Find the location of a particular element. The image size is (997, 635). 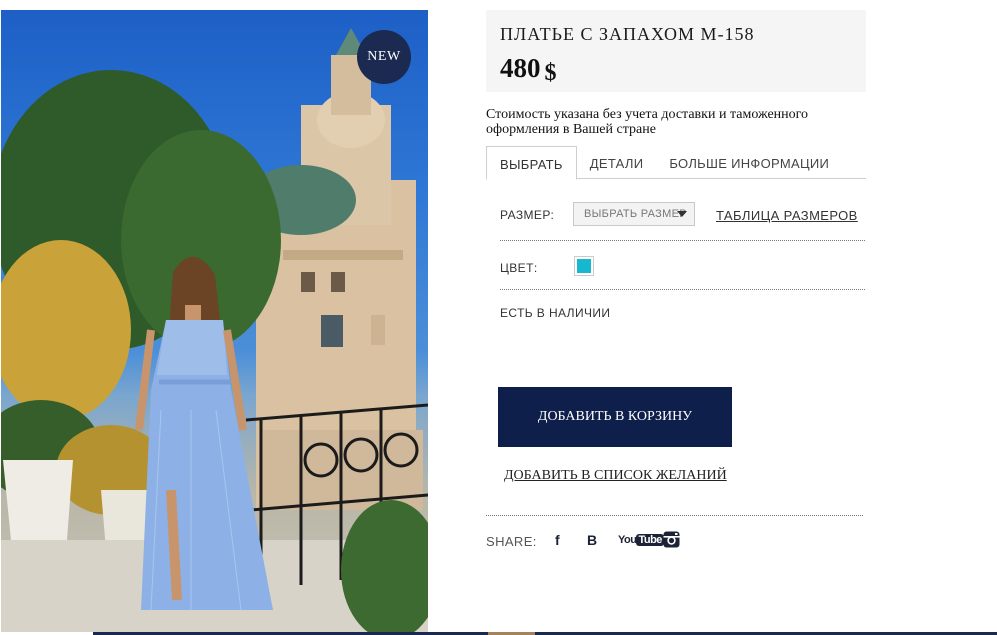

size-select-value: ВЫБРАТЬ РАЗМЕР is located at coordinates (635, 214).